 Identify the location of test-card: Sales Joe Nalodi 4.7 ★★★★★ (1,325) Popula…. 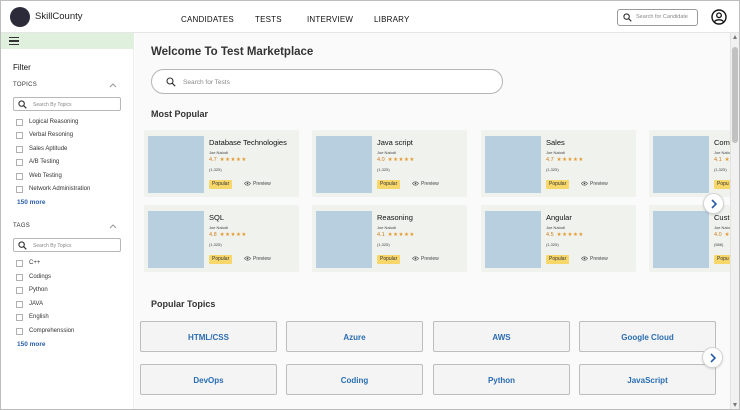
(558, 163).